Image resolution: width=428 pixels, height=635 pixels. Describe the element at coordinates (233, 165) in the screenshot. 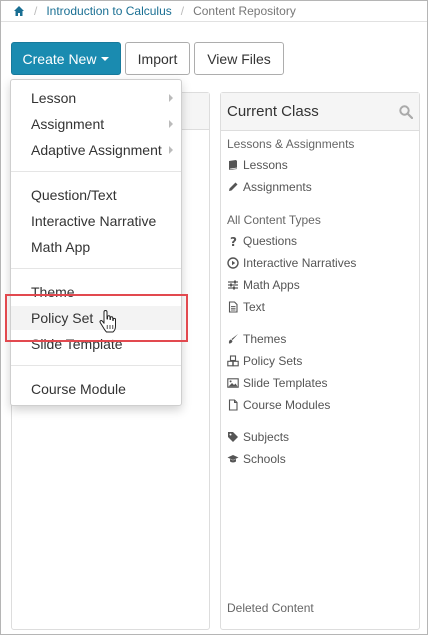

I see `book-icon` at that location.